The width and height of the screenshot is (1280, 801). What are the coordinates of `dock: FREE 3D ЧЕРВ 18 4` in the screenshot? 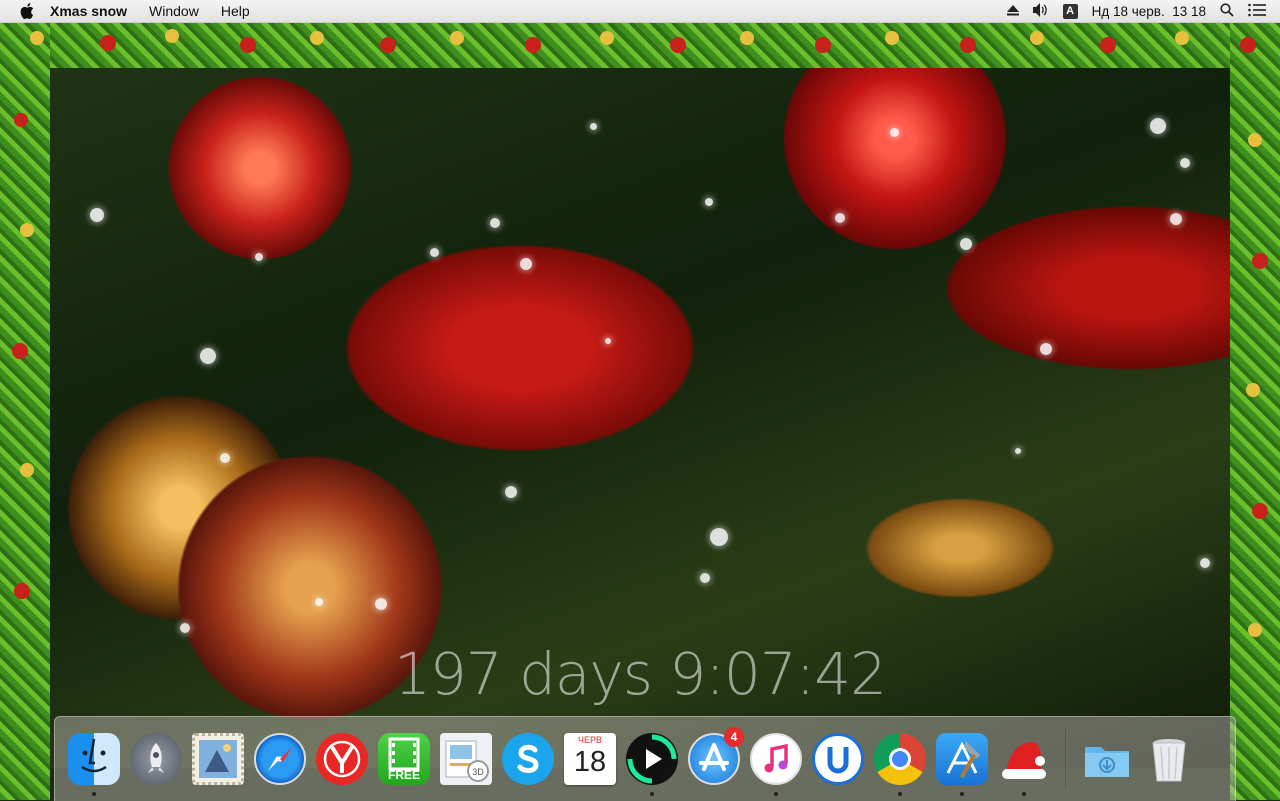 It's located at (645, 758).